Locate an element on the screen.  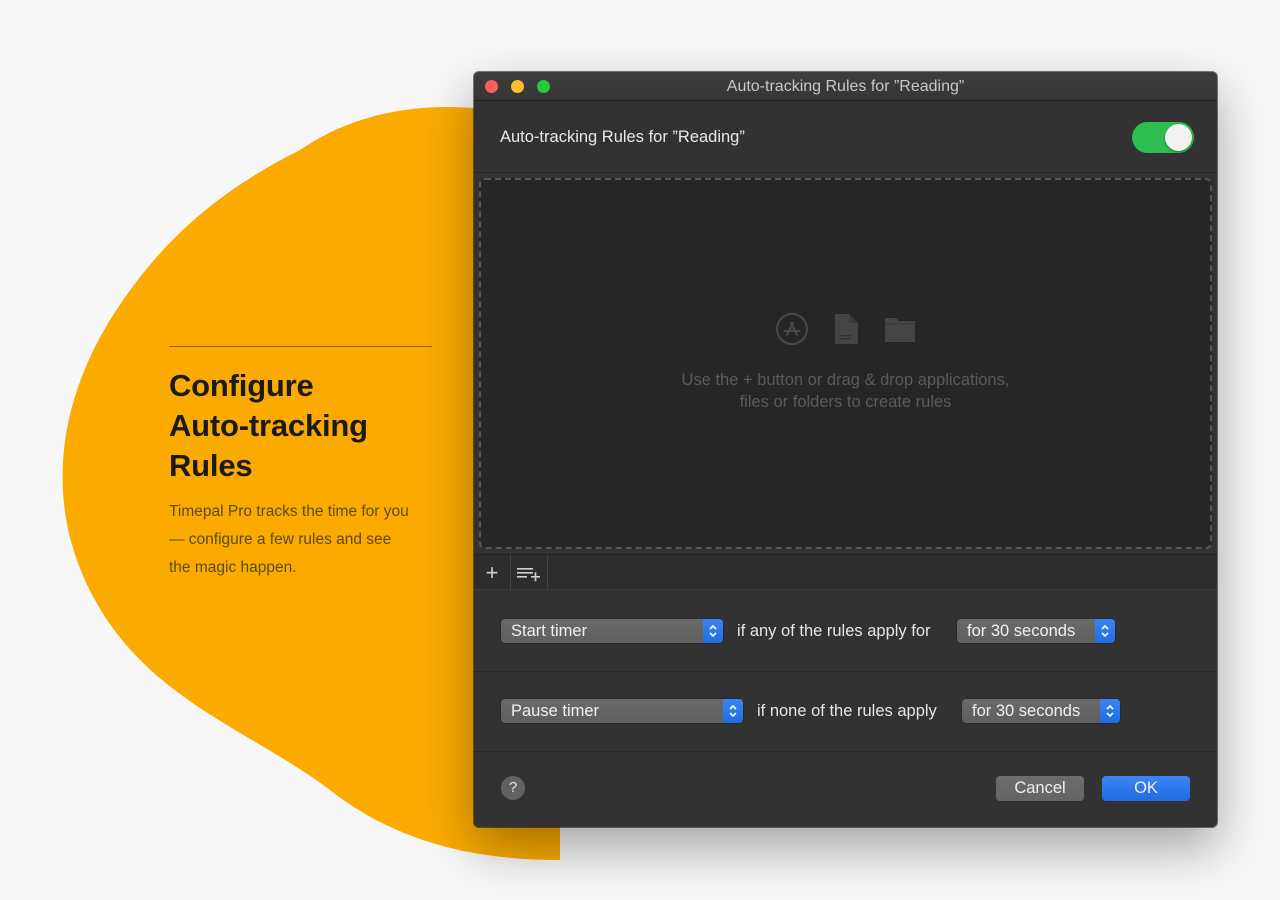
start-action-value: Start timer is located at coordinates (549, 631).